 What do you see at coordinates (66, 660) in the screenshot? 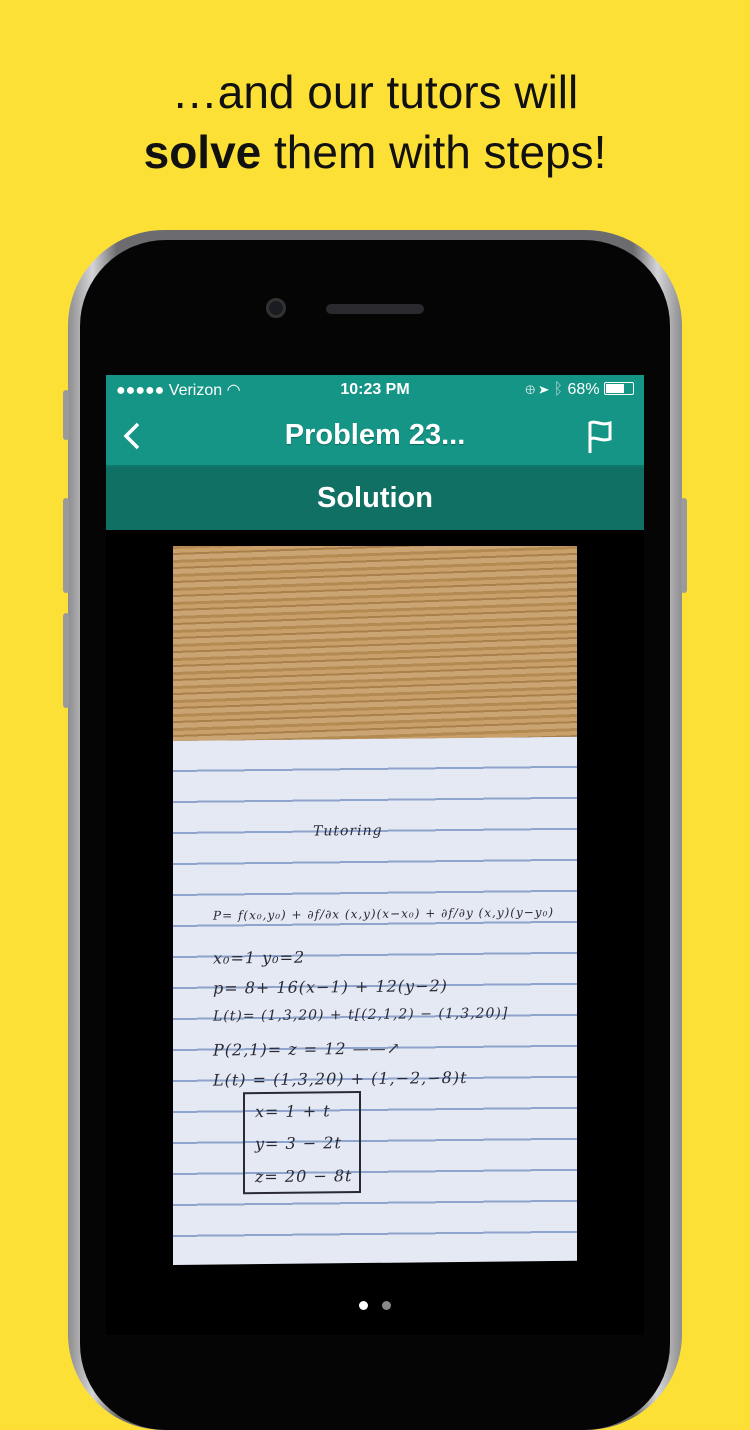
I see `volume-down-button` at bounding box center [66, 660].